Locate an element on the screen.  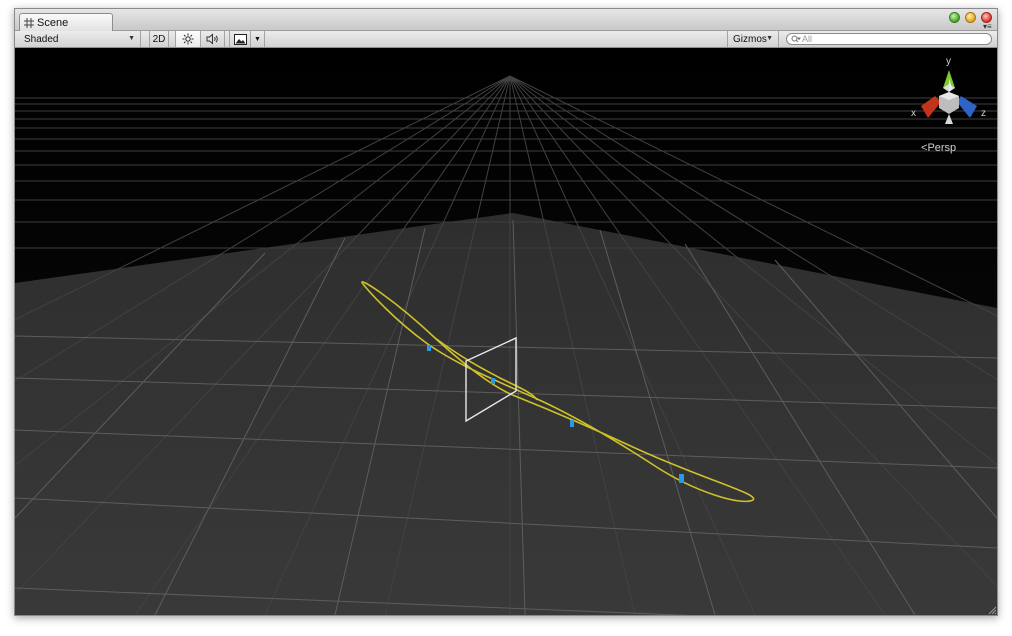
zoom-window-button is located at coordinates (954, 17).